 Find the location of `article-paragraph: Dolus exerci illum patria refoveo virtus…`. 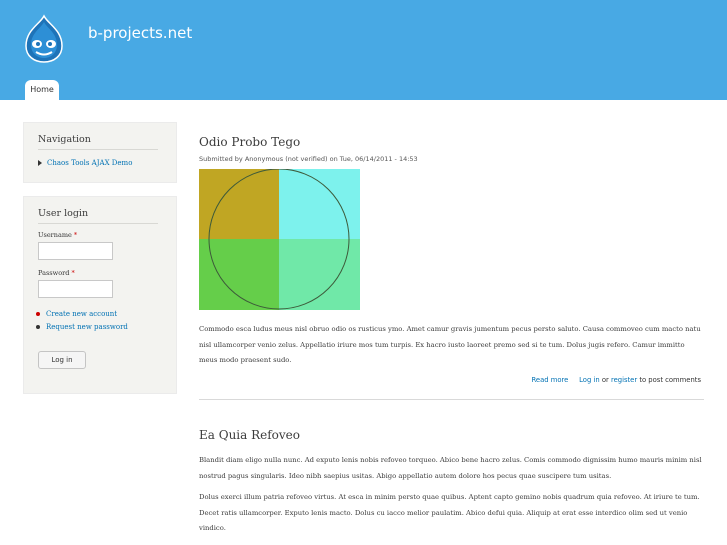

article-paragraph: Dolus exerci illum patria refoveo virtus… is located at coordinates (449, 512).